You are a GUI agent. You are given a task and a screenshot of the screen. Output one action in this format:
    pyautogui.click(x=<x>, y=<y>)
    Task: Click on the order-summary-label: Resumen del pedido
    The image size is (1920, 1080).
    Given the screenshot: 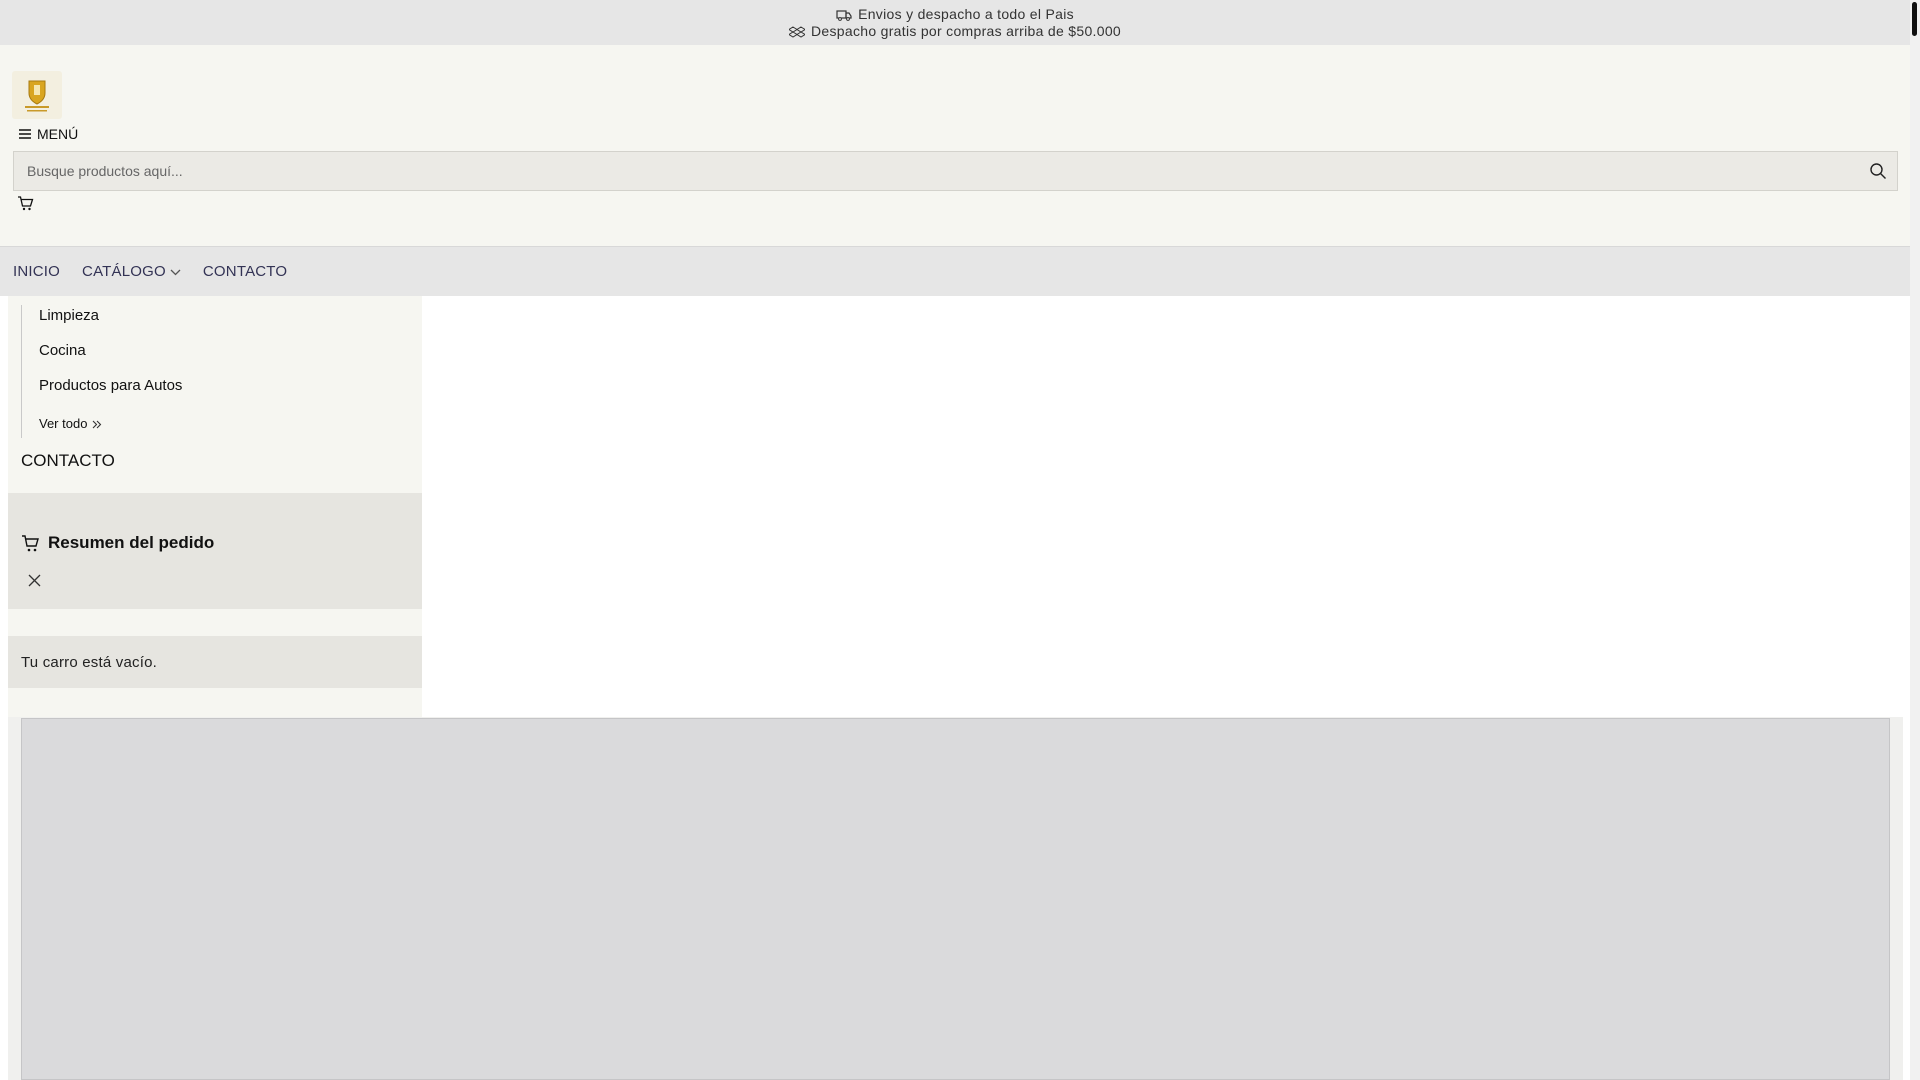 What is the action you would take?
    pyautogui.click(x=131, y=542)
    